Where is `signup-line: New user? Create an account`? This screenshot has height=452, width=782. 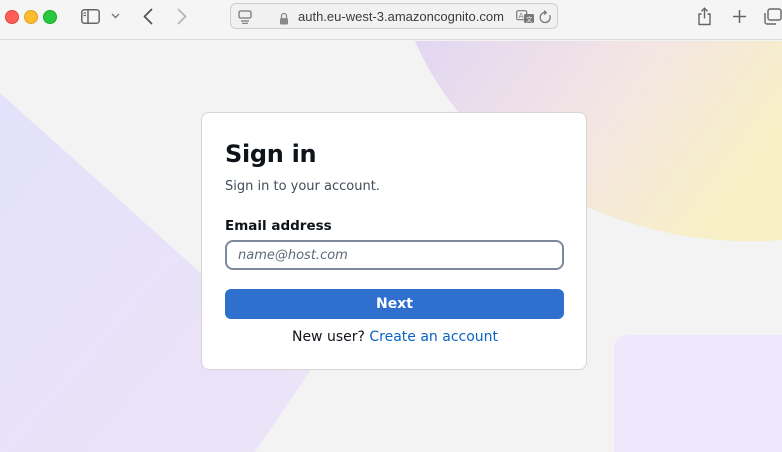 signup-line: New user? Create an account is located at coordinates (395, 337).